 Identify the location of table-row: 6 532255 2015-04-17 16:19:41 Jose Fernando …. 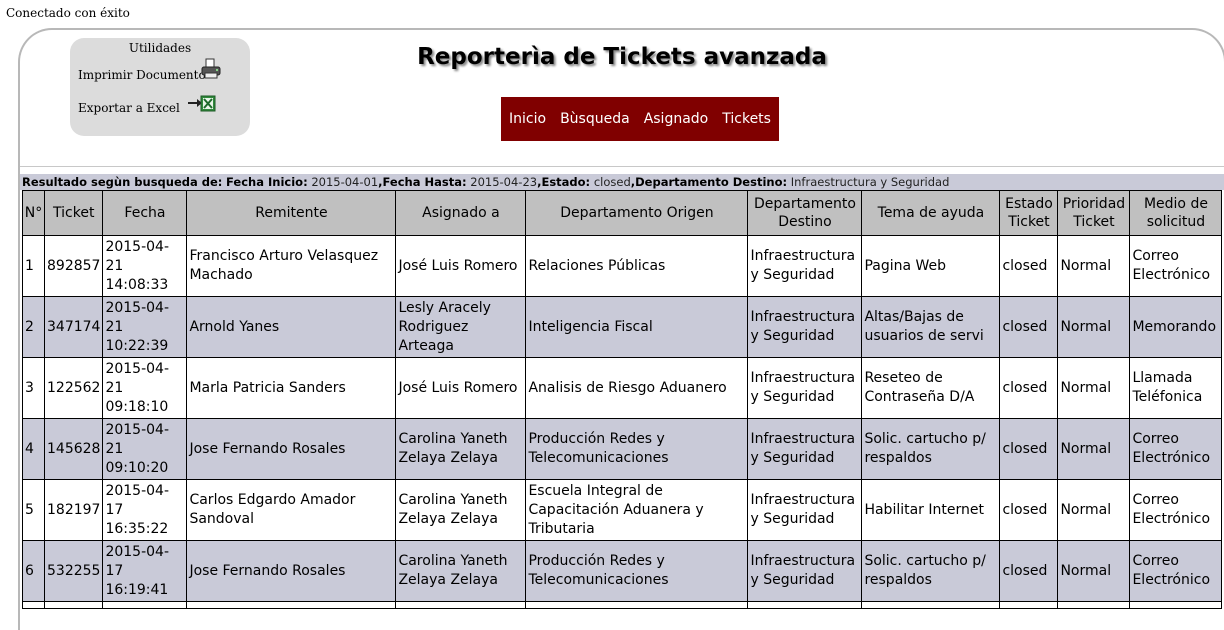
(622, 571).